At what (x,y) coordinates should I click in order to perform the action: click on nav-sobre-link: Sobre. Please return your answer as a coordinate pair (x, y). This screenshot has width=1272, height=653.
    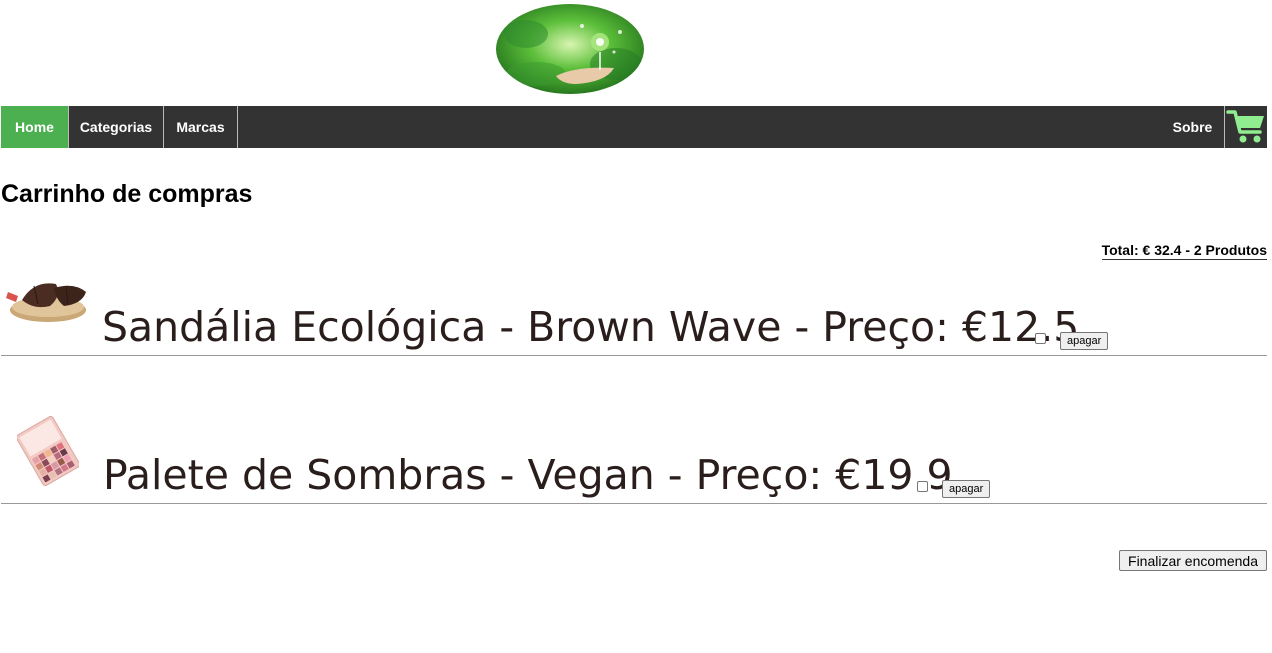
    Looking at the image, I should click on (1193, 127).